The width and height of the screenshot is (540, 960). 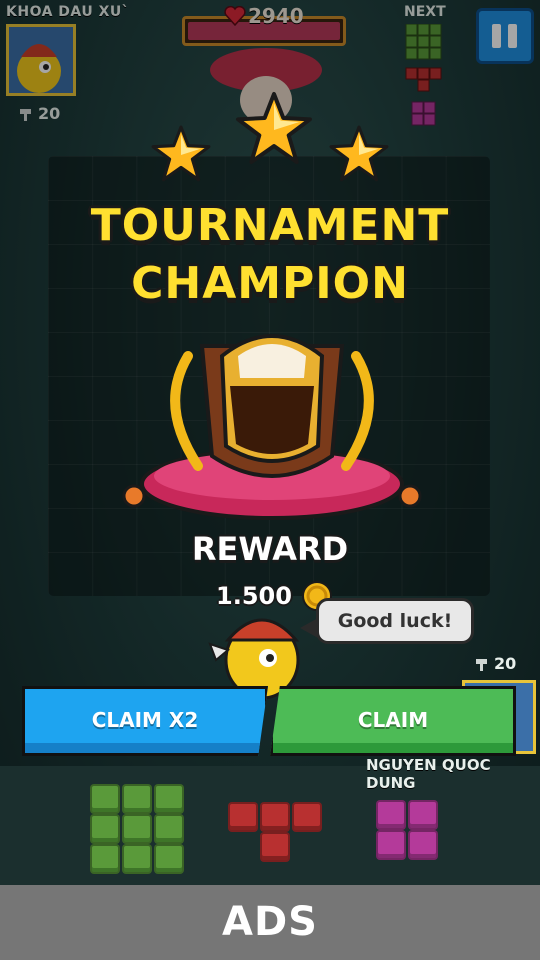 I want to click on helmet-trophy-icon, so click(x=272, y=427).